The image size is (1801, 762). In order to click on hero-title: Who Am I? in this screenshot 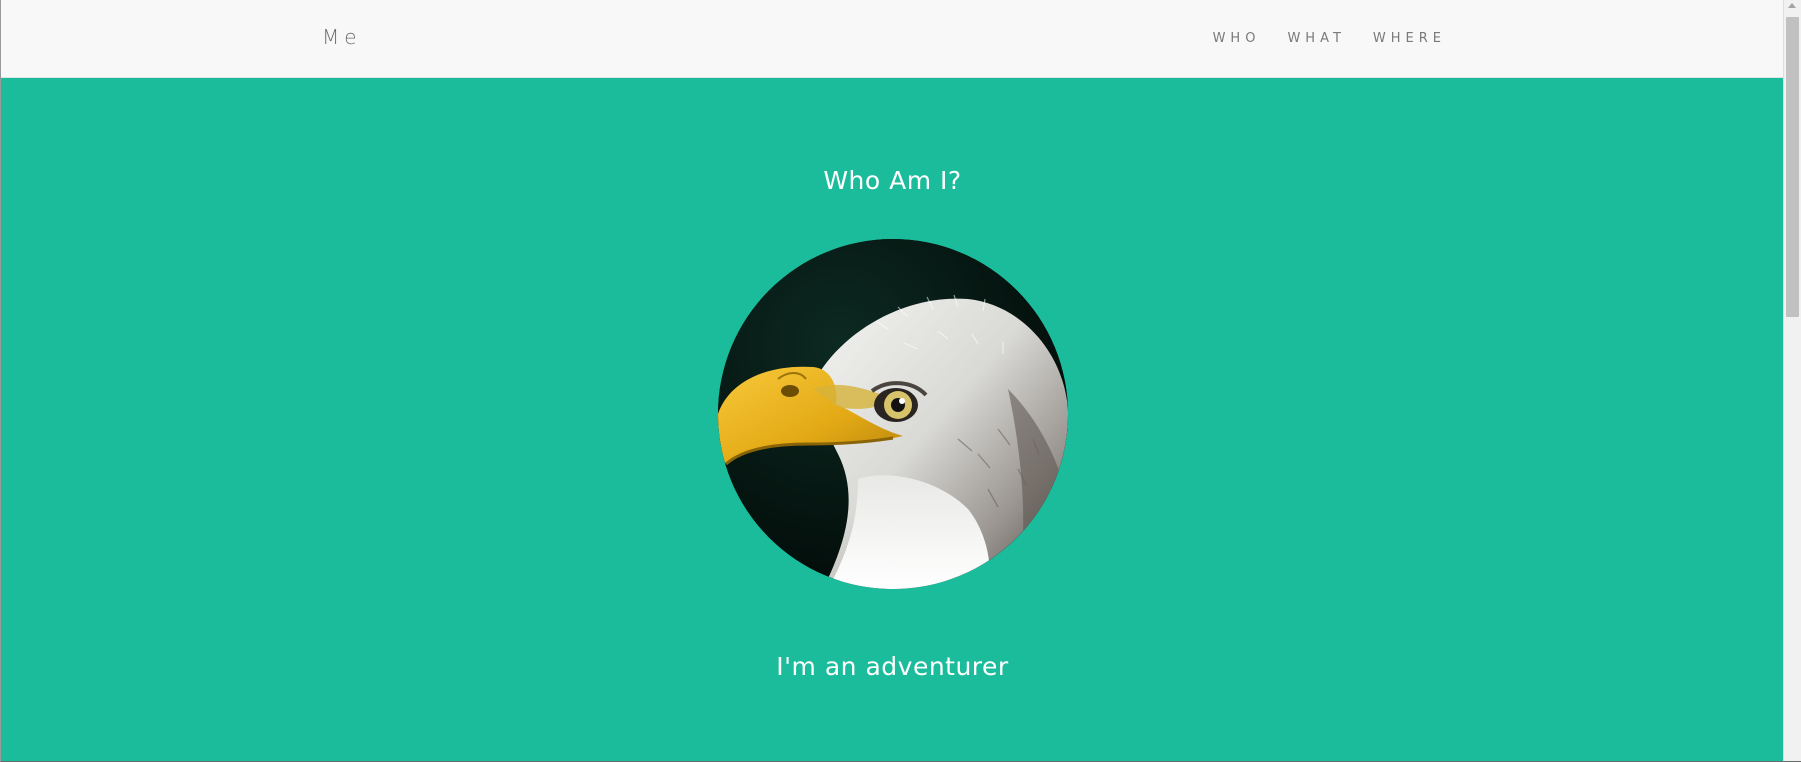, I will do `click(892, 180)`.